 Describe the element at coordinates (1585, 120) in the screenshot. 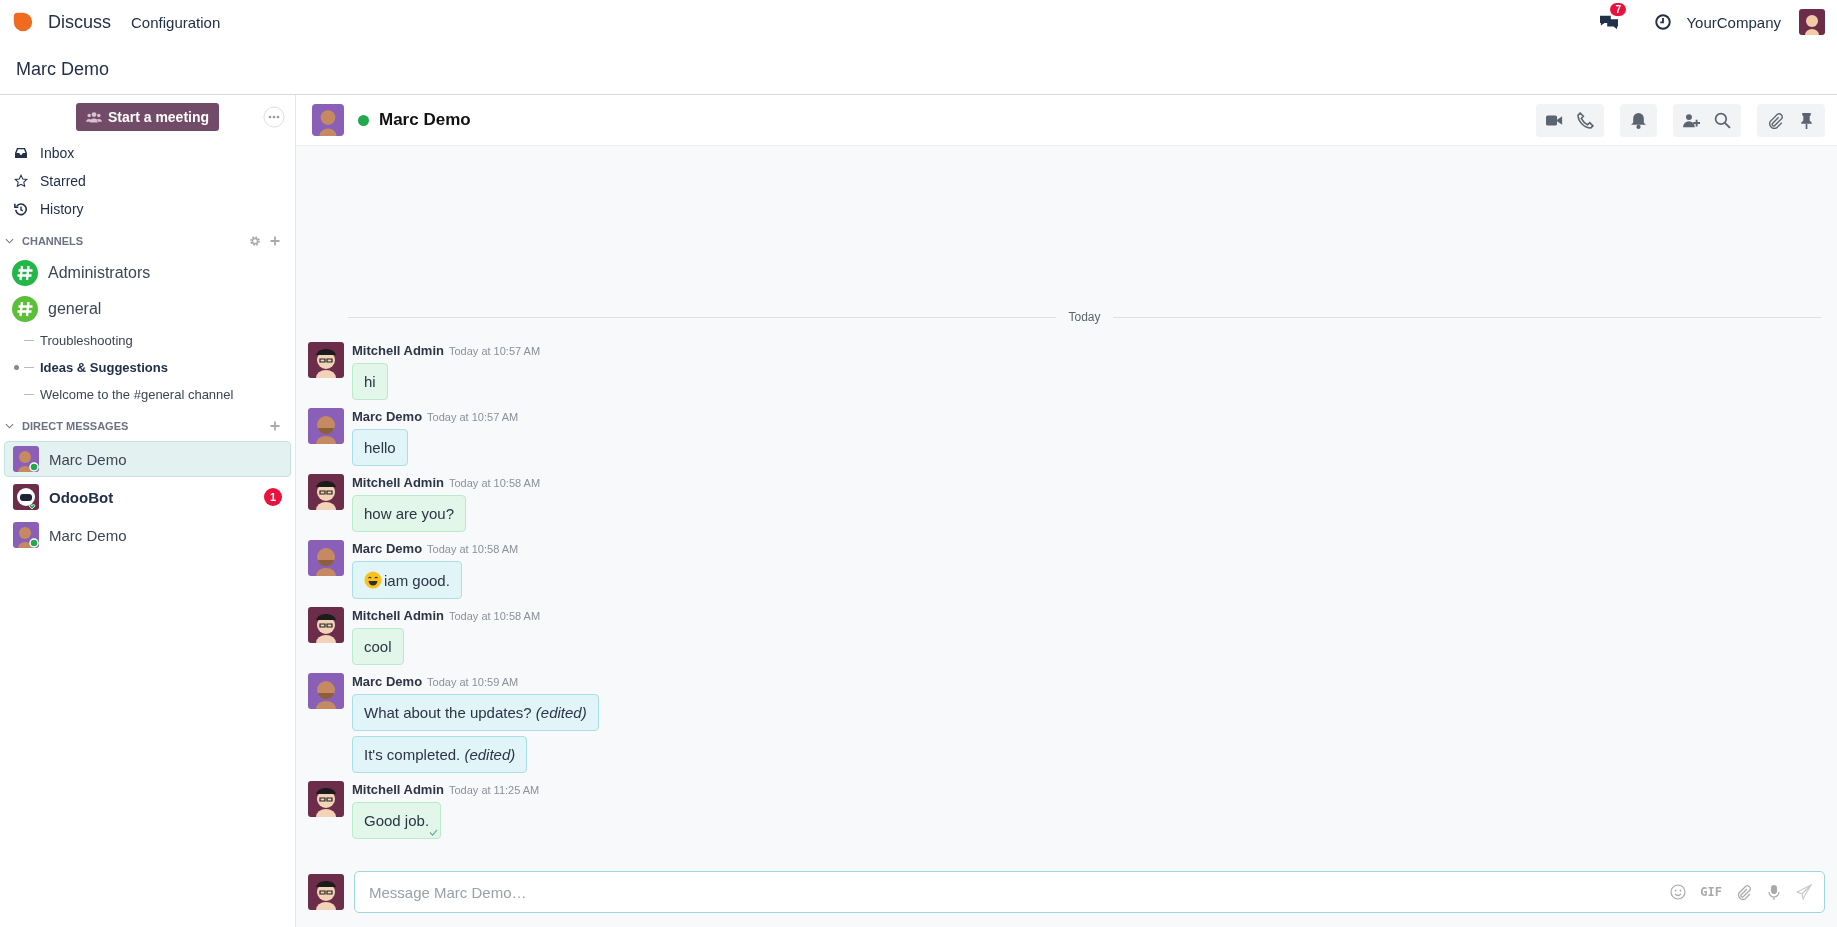

I see `phone-icon` at that location.